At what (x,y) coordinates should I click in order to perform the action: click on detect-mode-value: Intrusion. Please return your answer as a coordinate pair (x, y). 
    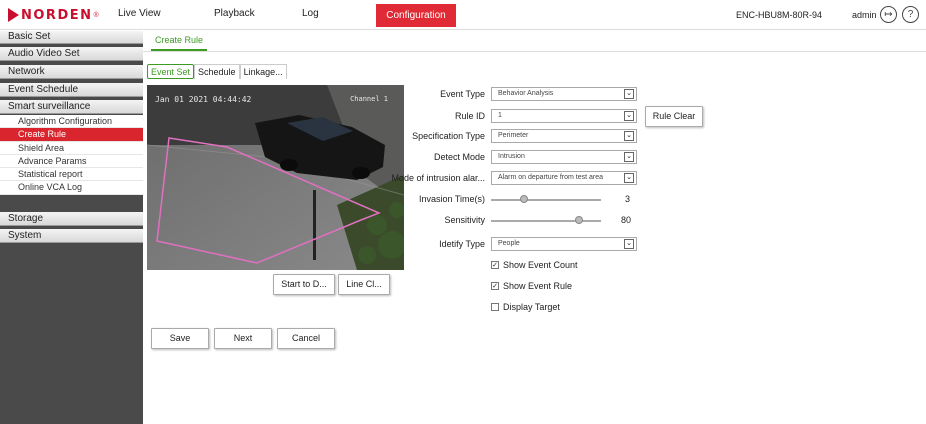
    Looking at the image, I should click on (511, 156).